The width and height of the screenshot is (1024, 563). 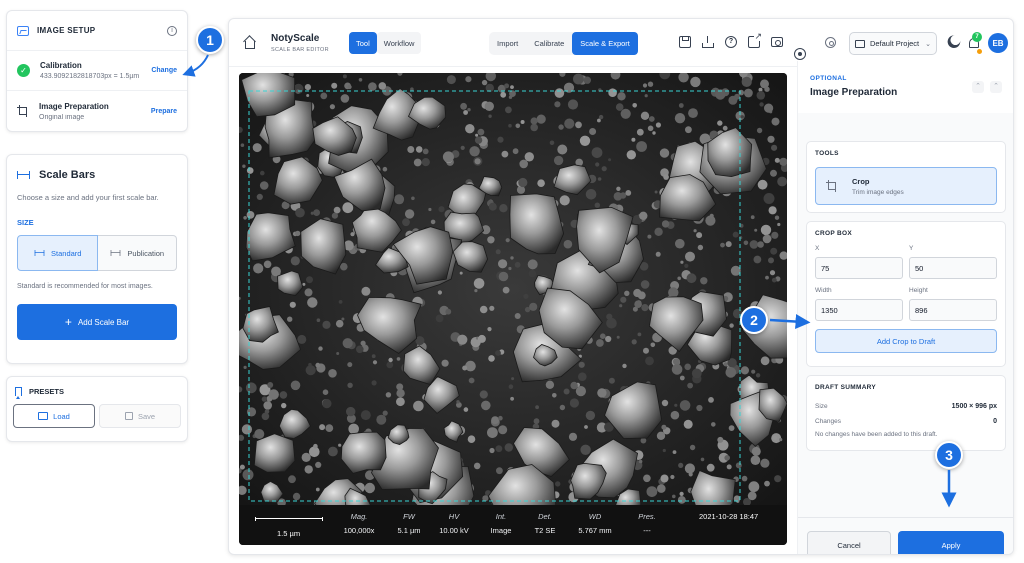 I want to click on image-icon, so click(x=23, y=30).